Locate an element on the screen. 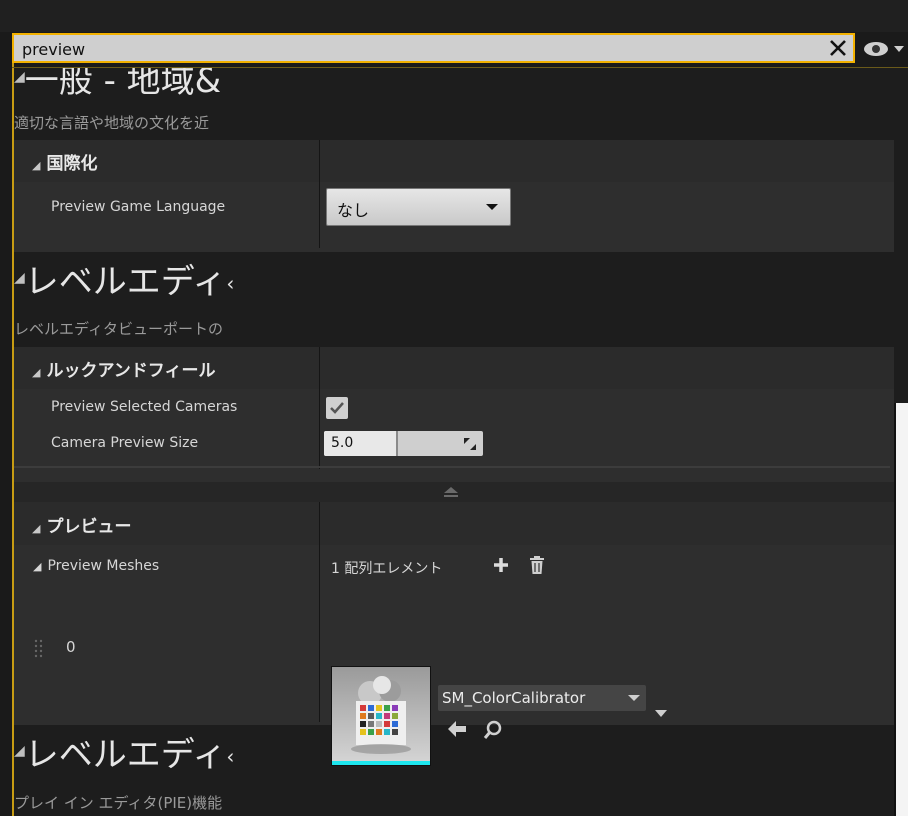 This screenshot has height=816, width=908. category-description: プレイ イン エディタ(PIE)機能 is located at coordinates (118, 803).